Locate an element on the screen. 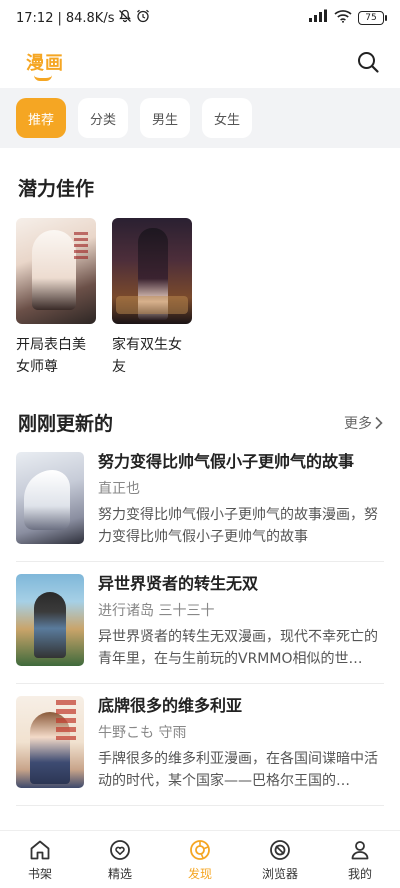 This screenshot has height=888, width=400. status-bar: 17:12 | 84.8K/s 75 is located at coordinates (200, 18).